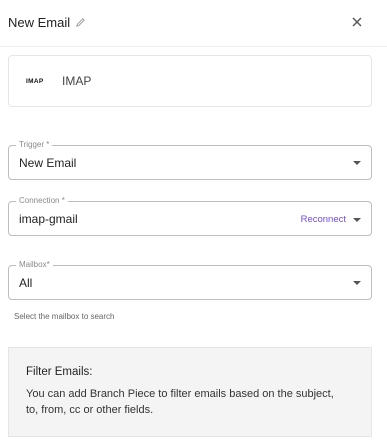  What do you see at coordinates (35, 81) in the screenshot?
I see `imap-logo: IMAP` at bounding box center [35, 81].